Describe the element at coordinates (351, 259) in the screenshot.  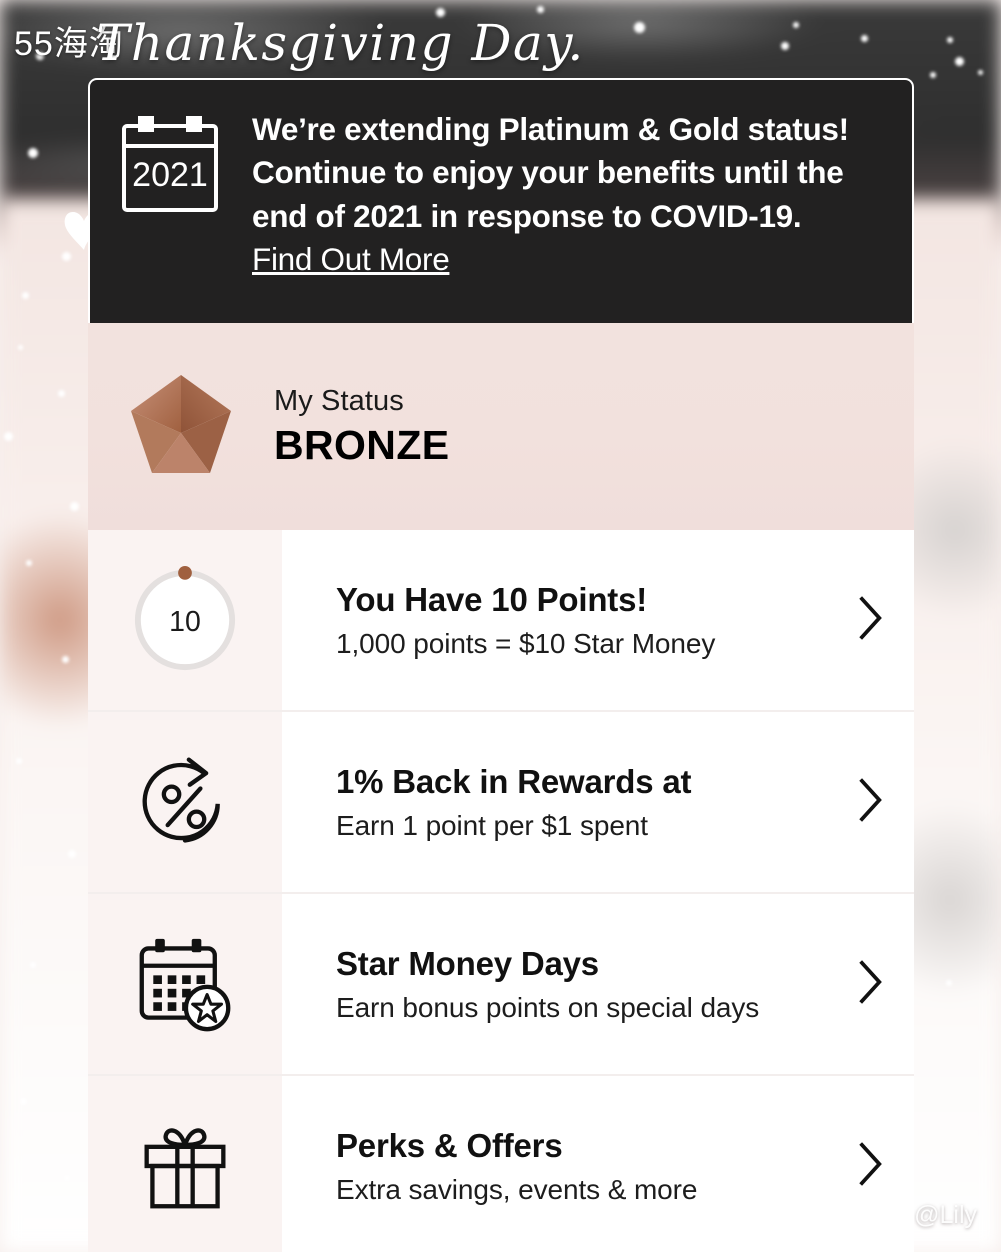
I see `find-out-more-link: Find Out More` at that location.